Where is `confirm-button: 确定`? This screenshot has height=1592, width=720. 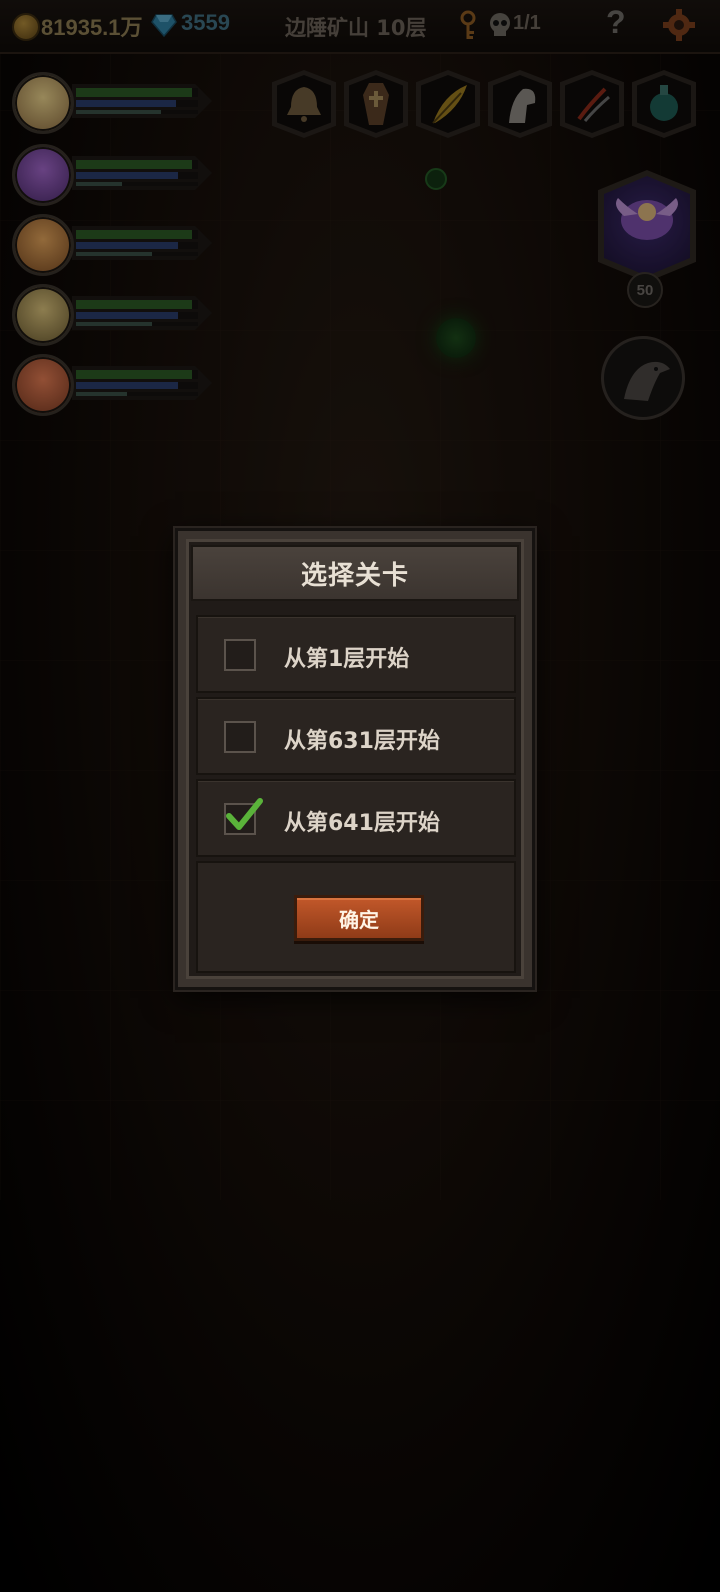
confirm-button: 确定 is located at coordinates (359, 918).